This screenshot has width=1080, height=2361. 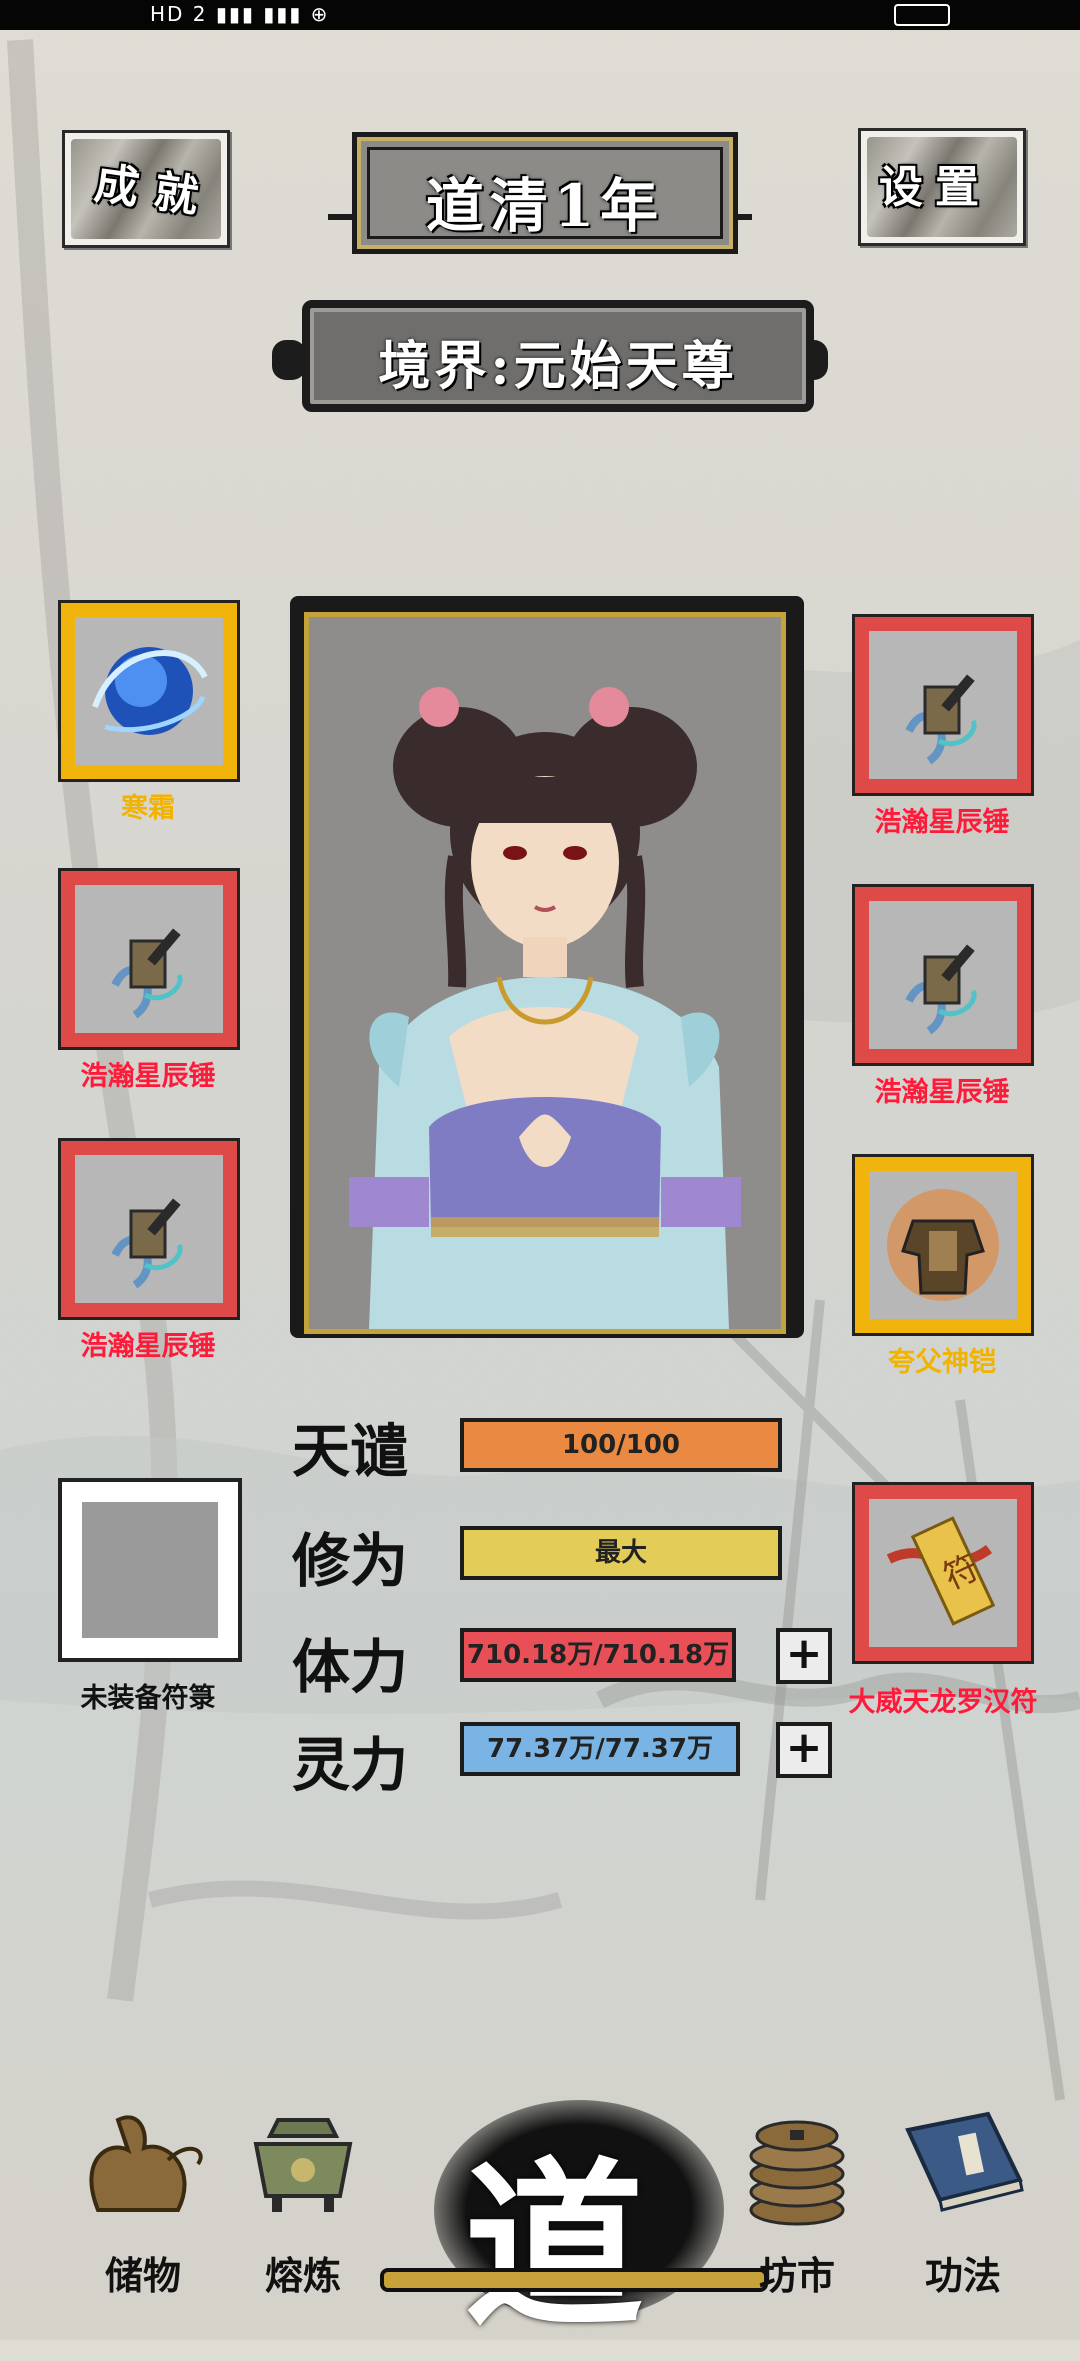 What do you see at coordinates (302, 2275) in the screenshot?
I see `nav-smelting-label: 熔炼` at bounding box center [302, 2275].